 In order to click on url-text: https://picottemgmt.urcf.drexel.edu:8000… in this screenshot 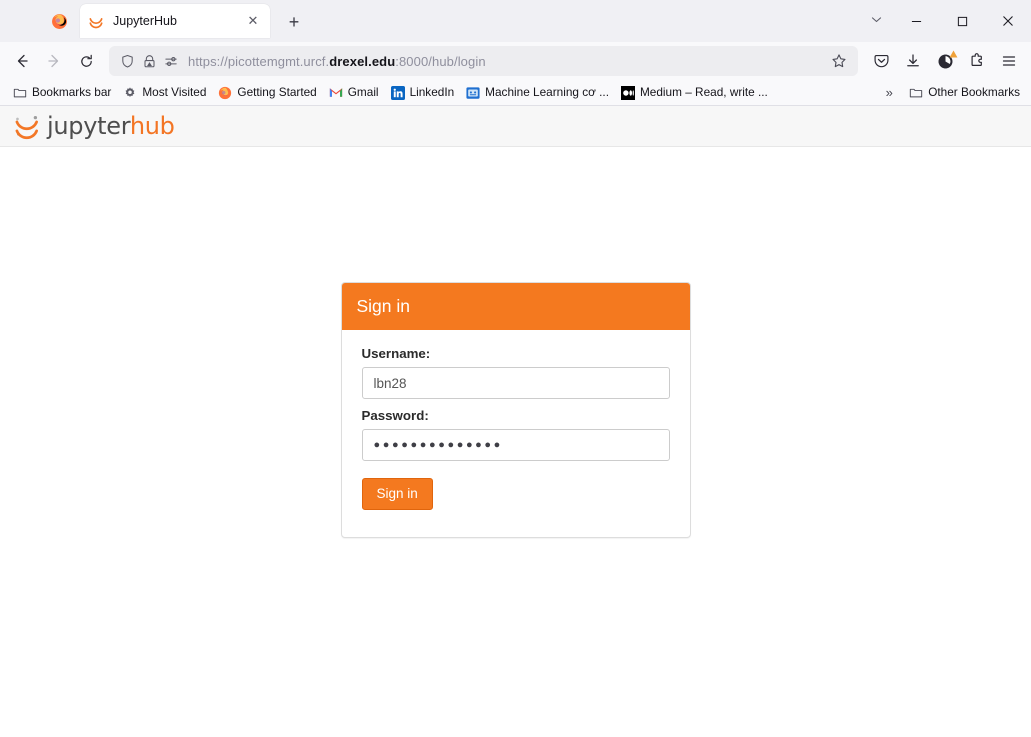, I will do `click(507, 61)`.